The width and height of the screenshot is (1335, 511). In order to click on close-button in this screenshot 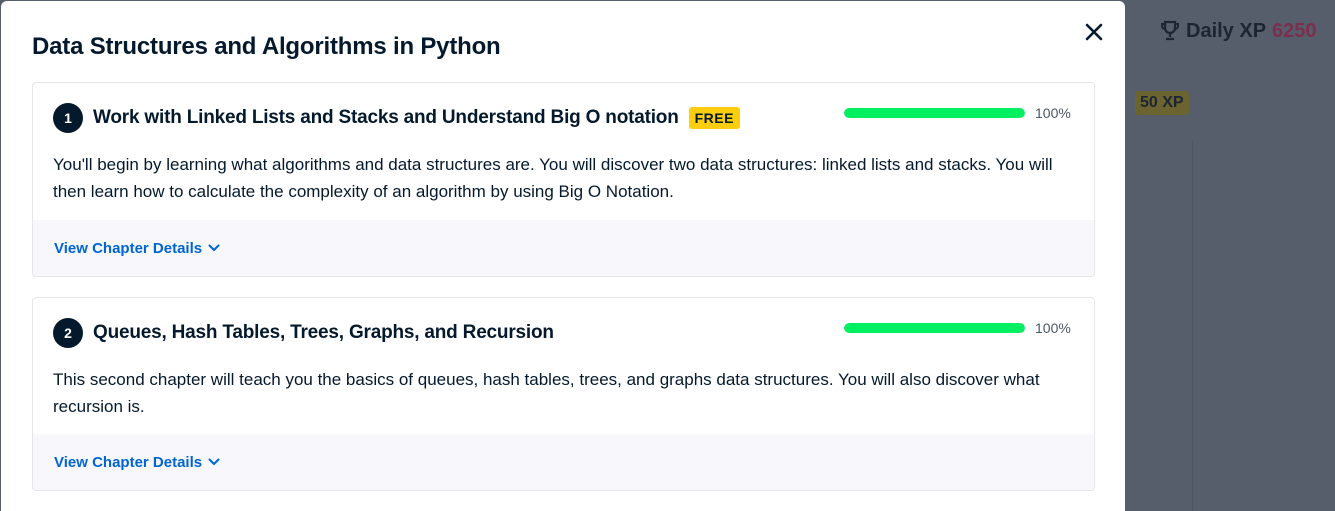, I will do `click(1094, 32)`.